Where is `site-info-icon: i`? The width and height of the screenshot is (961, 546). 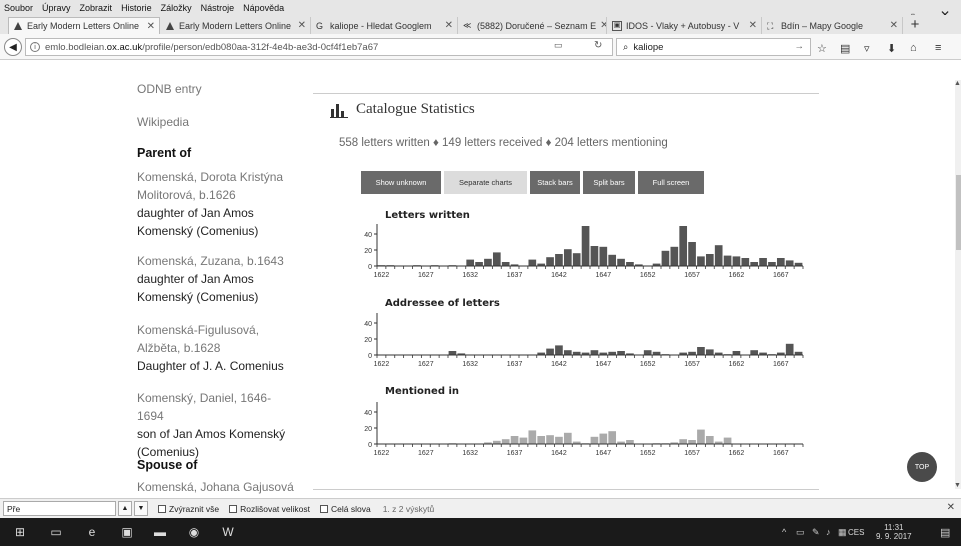 site-info-icon: i is located at coordinates (35, 47).